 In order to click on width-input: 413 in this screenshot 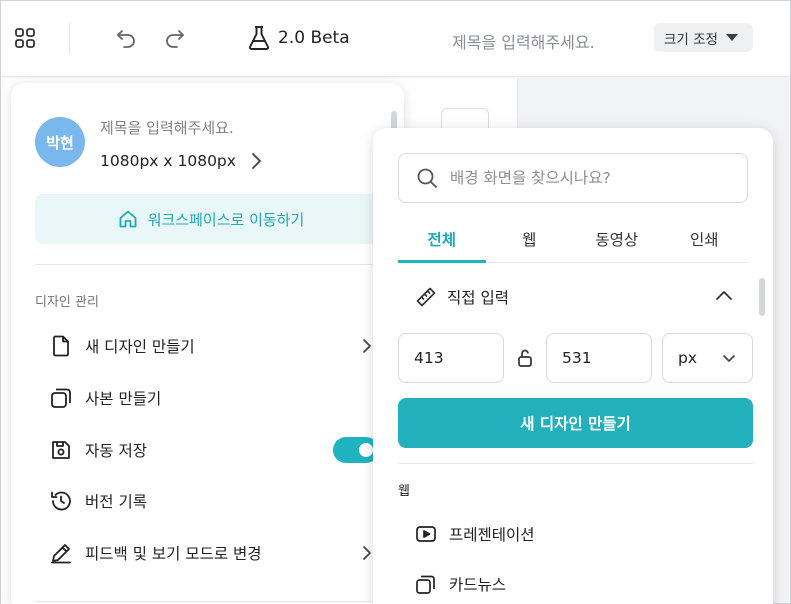, I will do `click(451, 358)`.